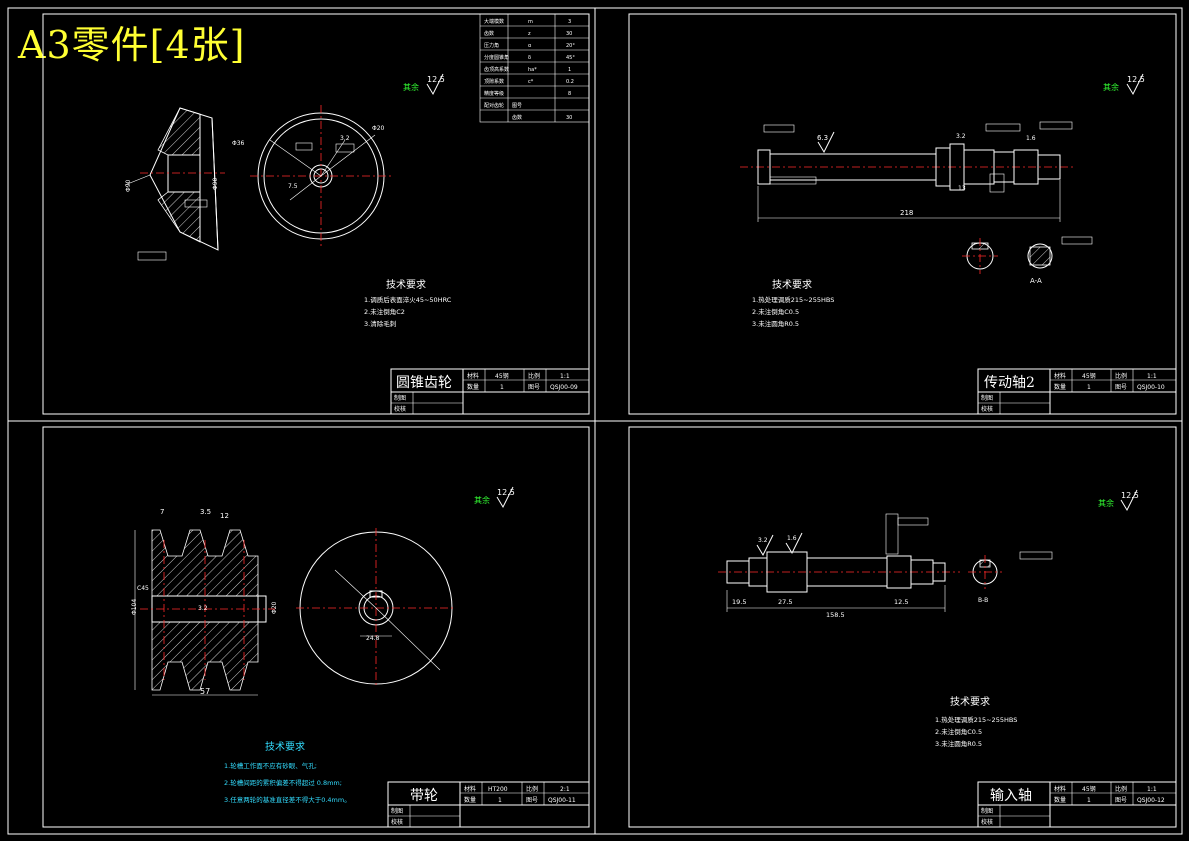 Image resolution: width=1189 pixels, height=841 pixels. Describe the element at coordinates (958, 743) in the screenshot. I see `input-req-3: 3.未注圆角R0.5` at that location.